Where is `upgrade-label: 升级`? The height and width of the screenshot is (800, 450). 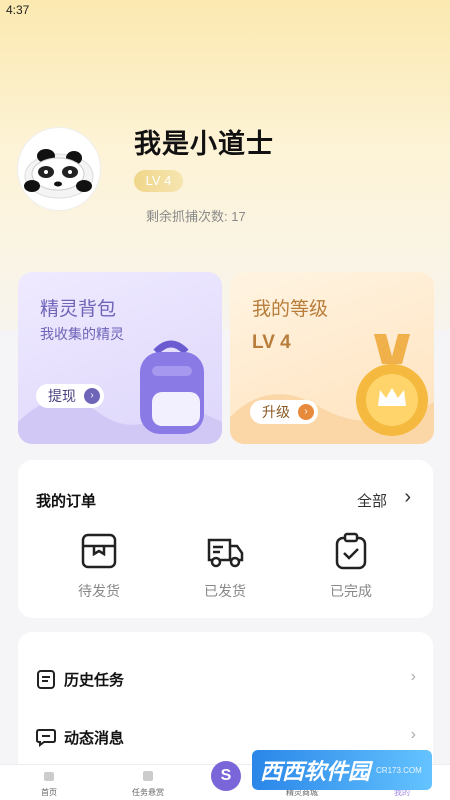
upgrade-label: 升级 is located at coordinates (276, 412).